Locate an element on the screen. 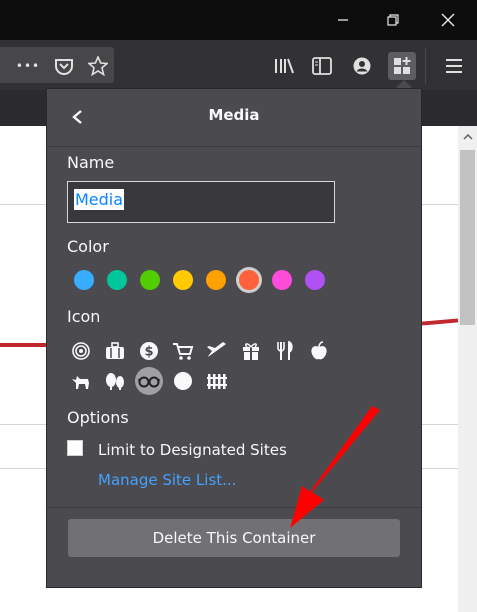  bookmark-star-icon is located at coordinates (98, 66).